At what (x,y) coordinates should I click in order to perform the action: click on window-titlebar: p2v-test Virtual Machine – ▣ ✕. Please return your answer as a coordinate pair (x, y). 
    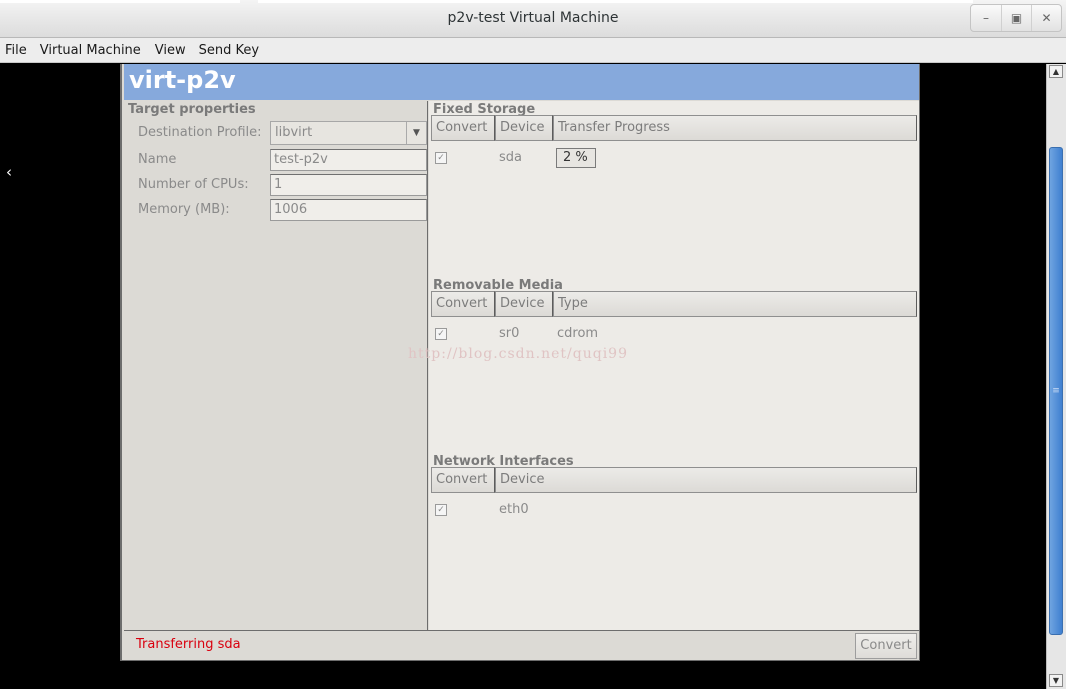
    Looking at the image, I should click on (533, 19).